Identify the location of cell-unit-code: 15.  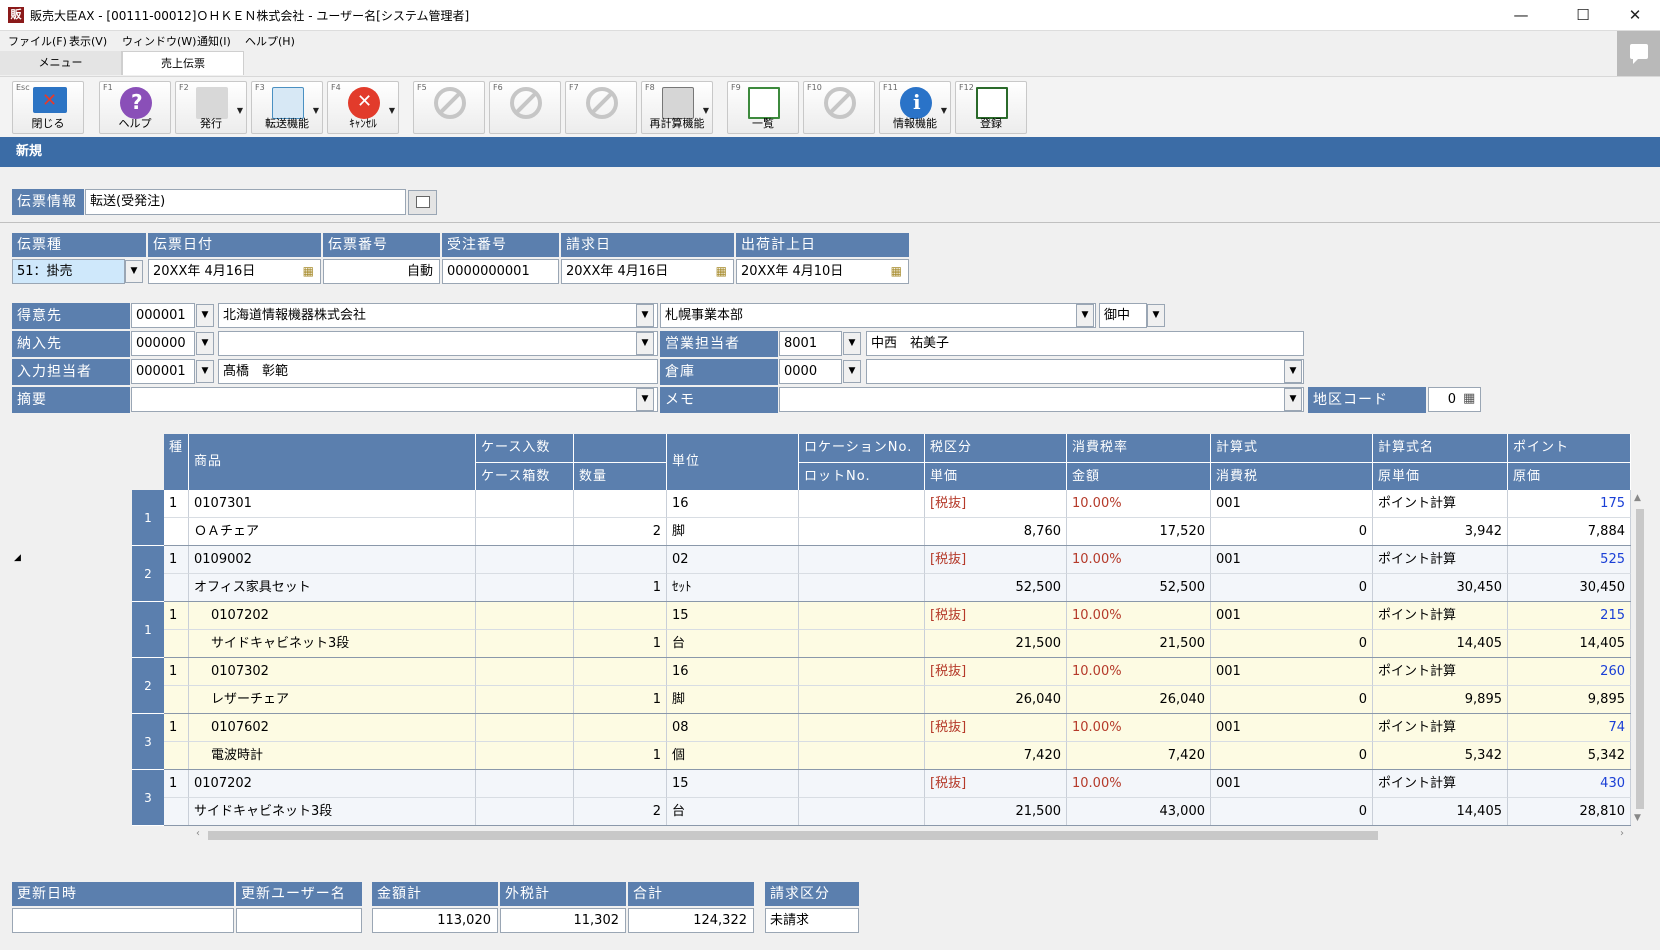
(733, 616).